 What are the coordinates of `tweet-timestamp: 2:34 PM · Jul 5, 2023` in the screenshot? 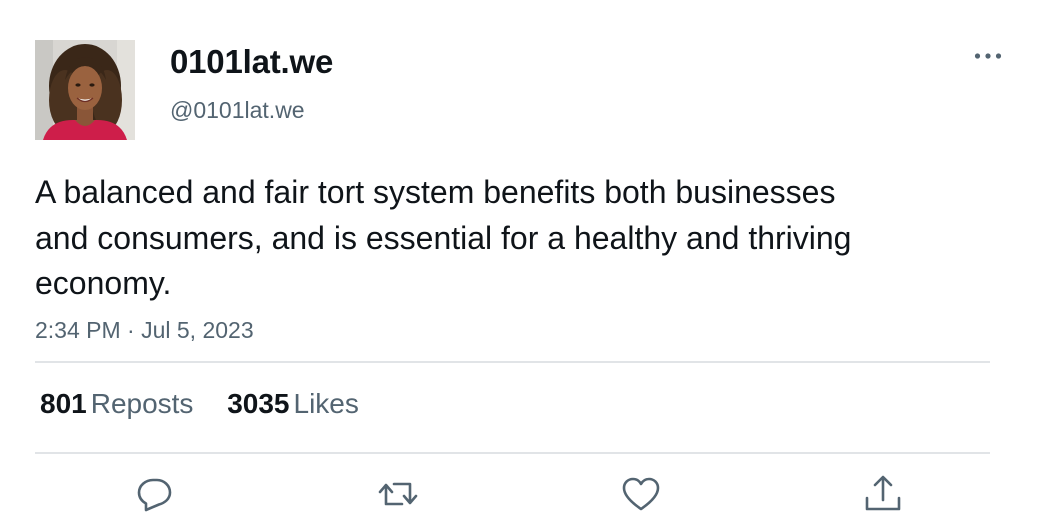 It's located at (144, 330).